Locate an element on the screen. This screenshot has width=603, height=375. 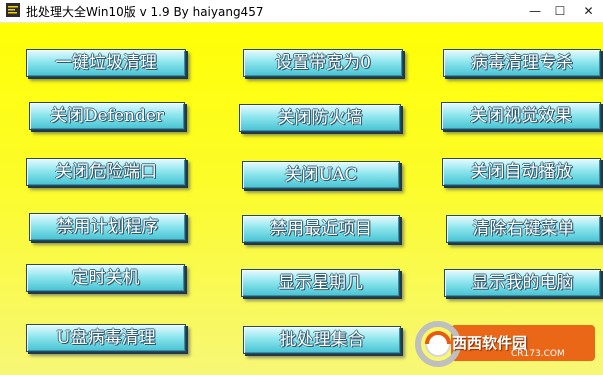
disable-firewall-button: 关闭防火墙 is located at coordinates (320, 118).